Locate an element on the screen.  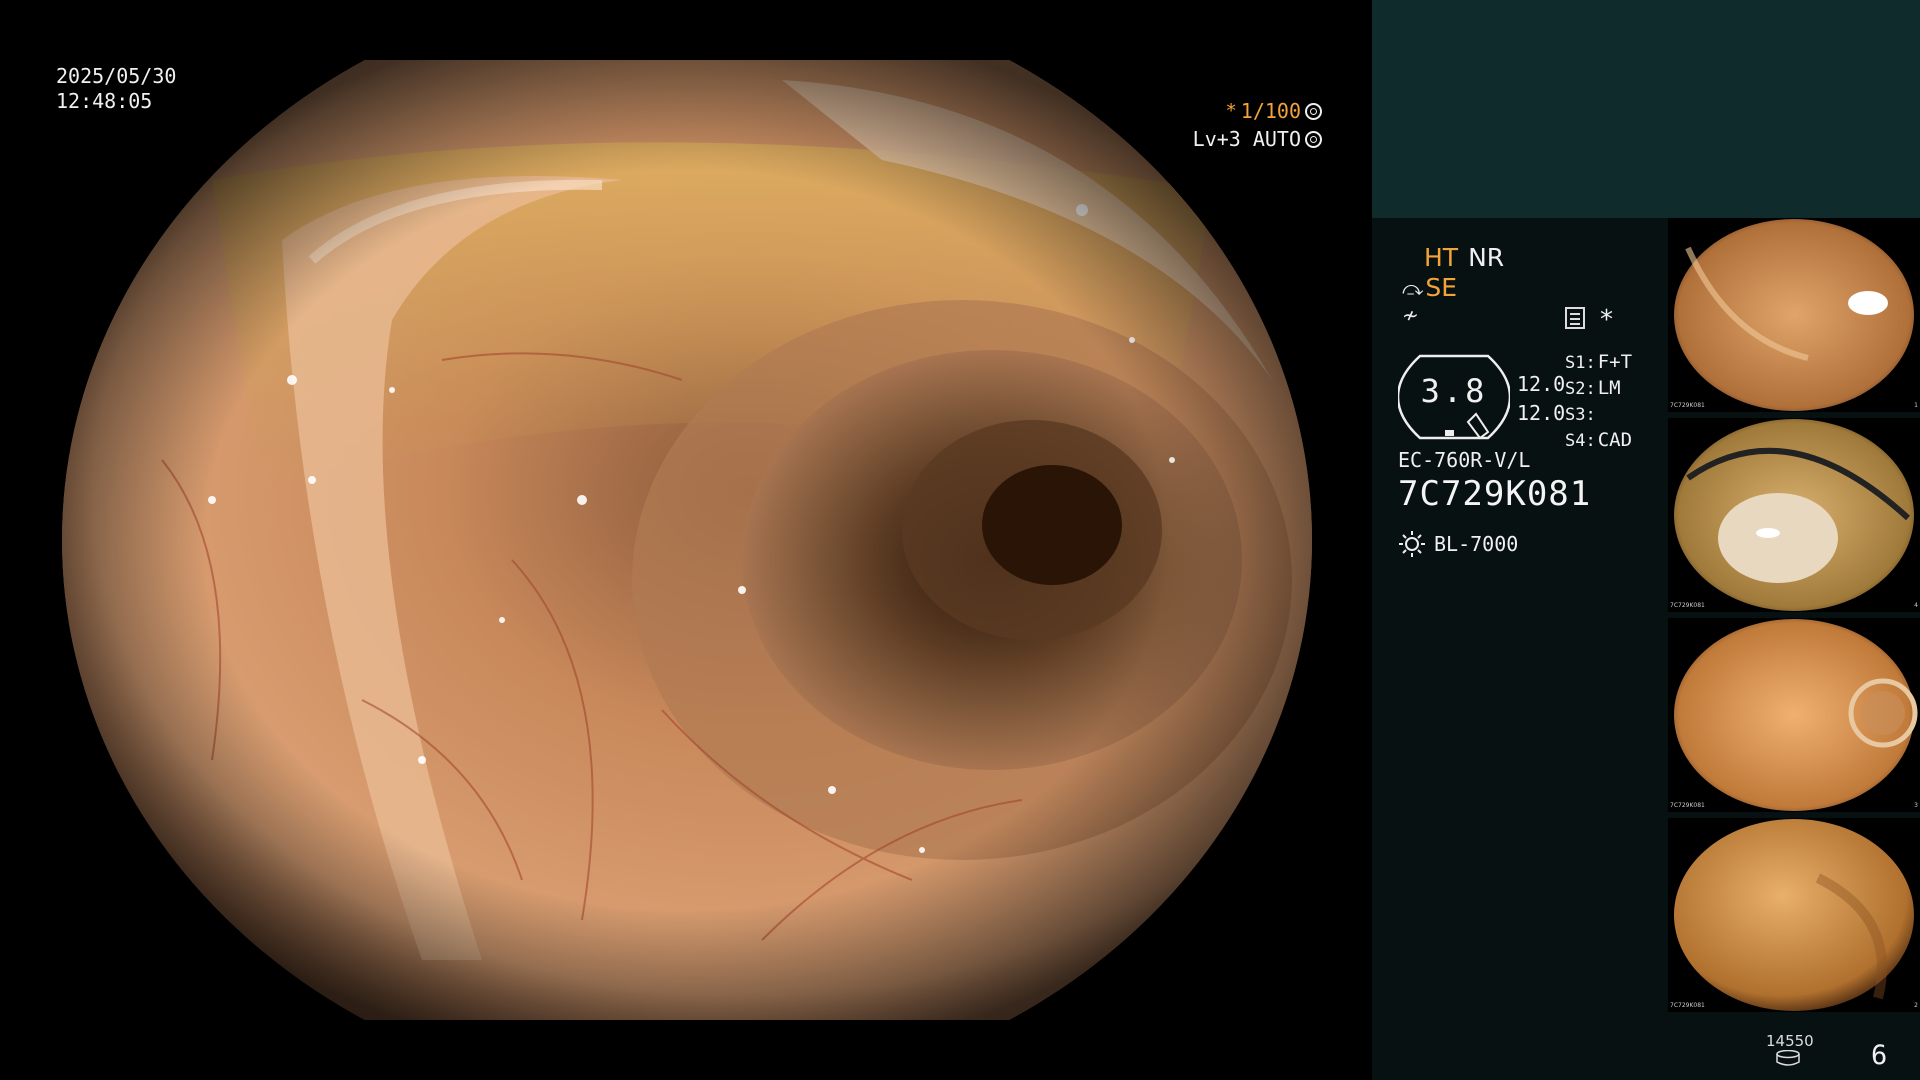
switch-list: S1: F+T S2: LM S3: S4: CAD is located at coordinates (1598, 402).